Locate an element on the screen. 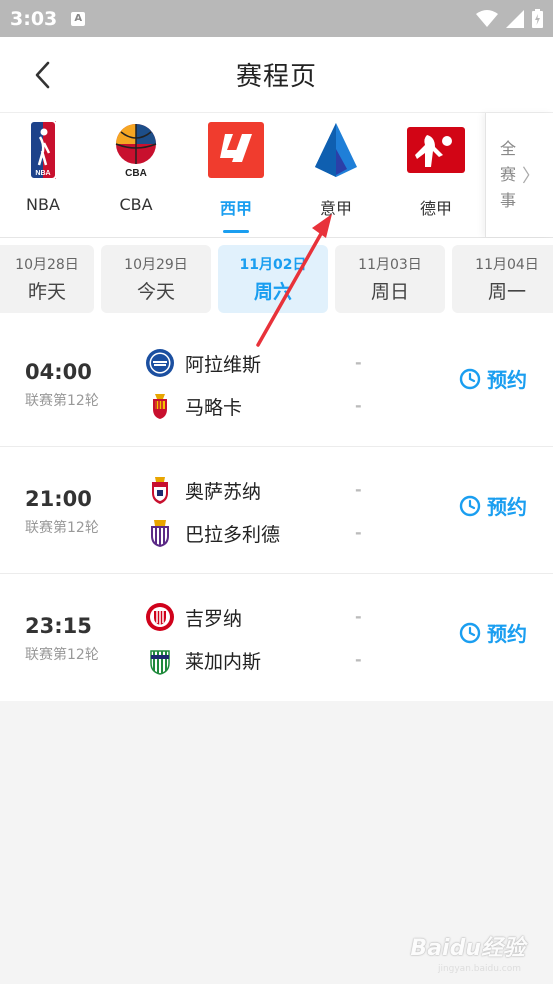 This screenshot has height=984, width=553. league-label: 德甲 is located at coordinates (435, 208).